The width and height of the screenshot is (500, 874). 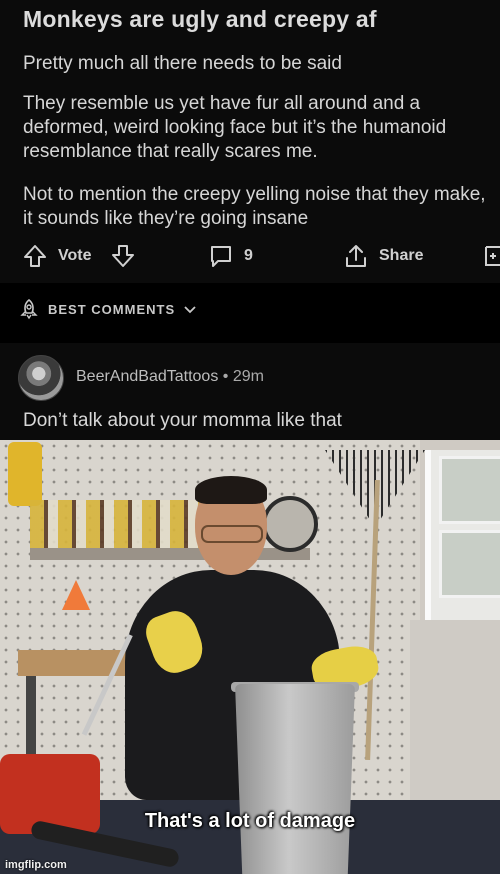 I want to click on vote-label: Vote, so click(x=75, y=255).